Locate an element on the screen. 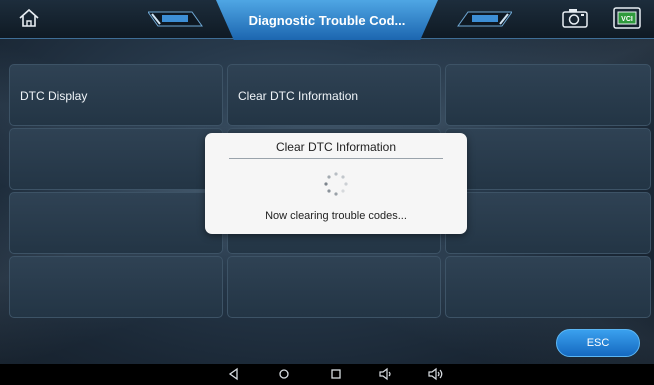 The image size is (654, 385). volume-up-icon is located at coordinates (436, 374).